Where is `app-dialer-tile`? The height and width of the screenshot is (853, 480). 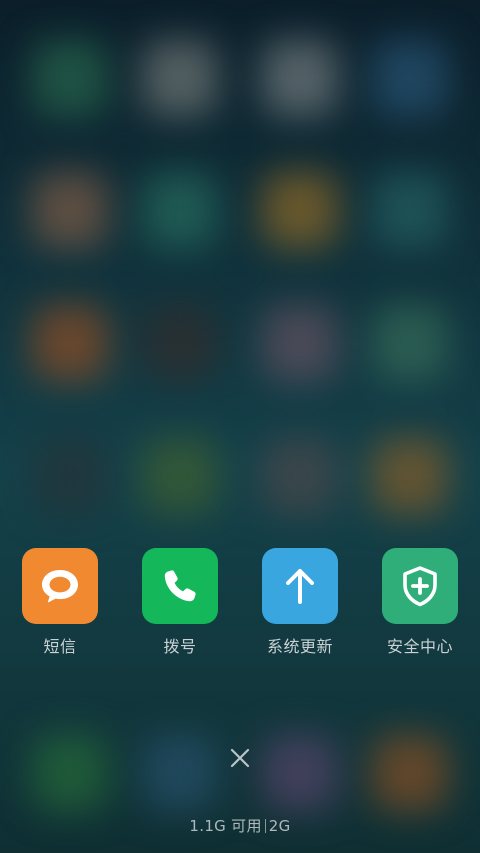
app-dialer-tile is located at coordinates (180, 586).